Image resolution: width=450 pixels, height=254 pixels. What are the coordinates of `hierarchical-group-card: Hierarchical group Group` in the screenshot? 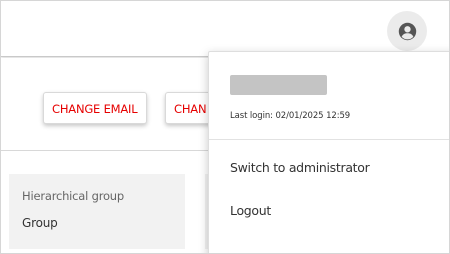 It's located at (97, 211).